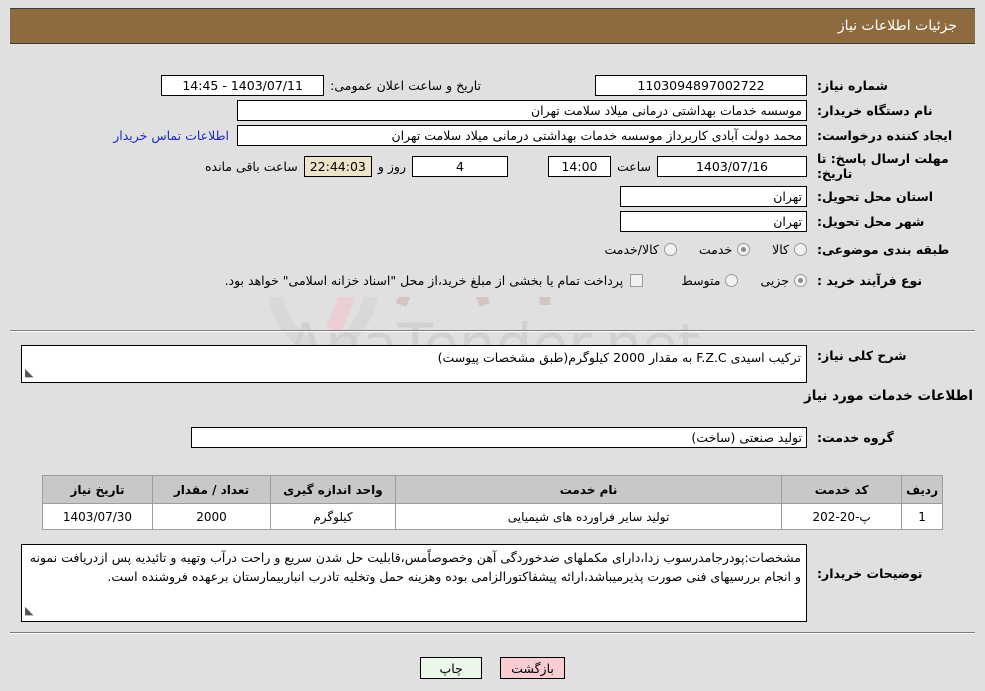 The width and height of the screenshot is (985, 691). What do you see at coordinates (922, 489) in the screenshot?
I see `th-index: ردیف` at bounding box center [922, 489].